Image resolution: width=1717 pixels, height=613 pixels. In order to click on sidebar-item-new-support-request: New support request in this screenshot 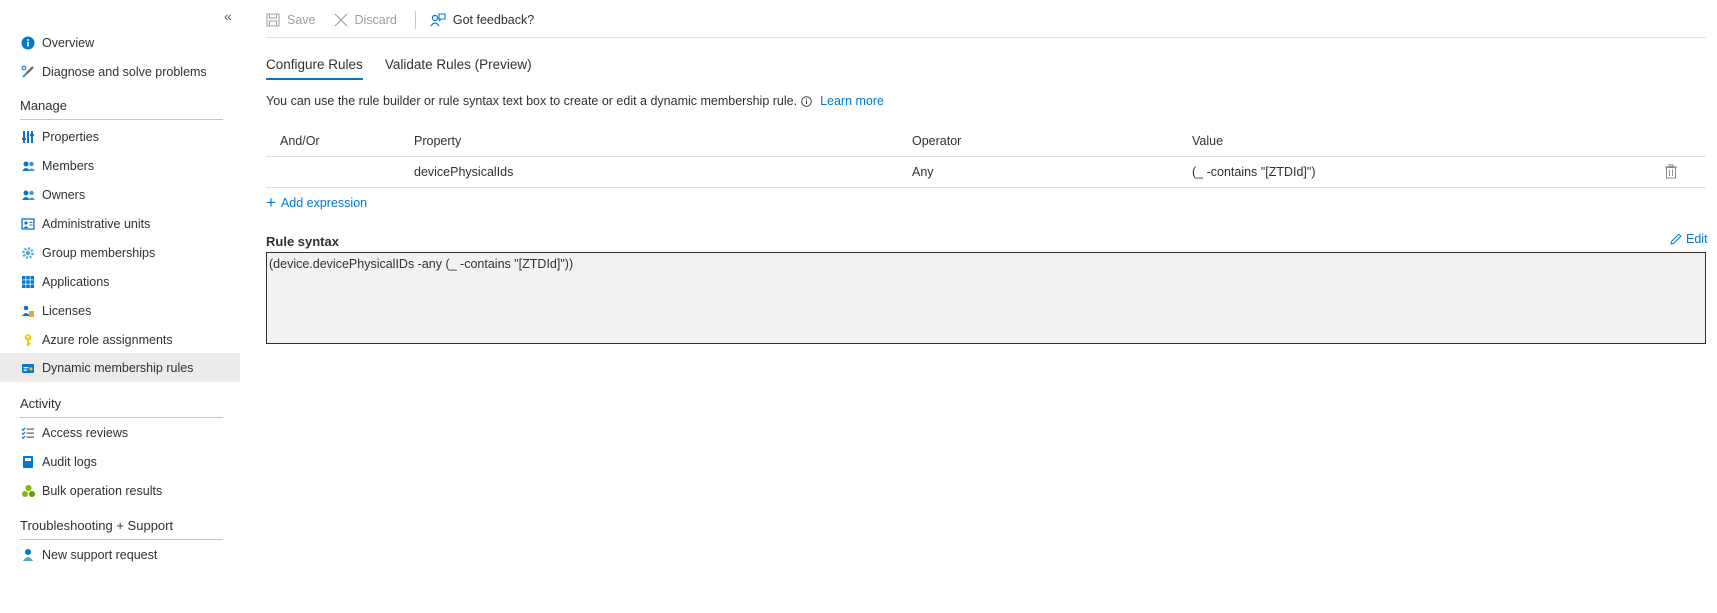, I will do `click(120, 554)`.